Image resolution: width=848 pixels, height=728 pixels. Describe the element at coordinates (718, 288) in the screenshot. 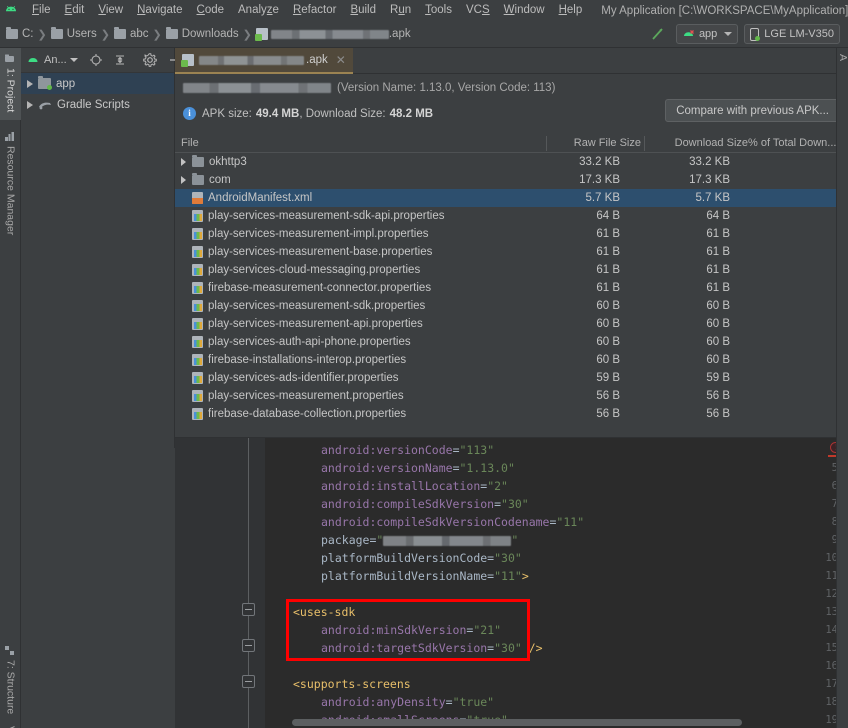

I see `download-size: 61 B` at that location.